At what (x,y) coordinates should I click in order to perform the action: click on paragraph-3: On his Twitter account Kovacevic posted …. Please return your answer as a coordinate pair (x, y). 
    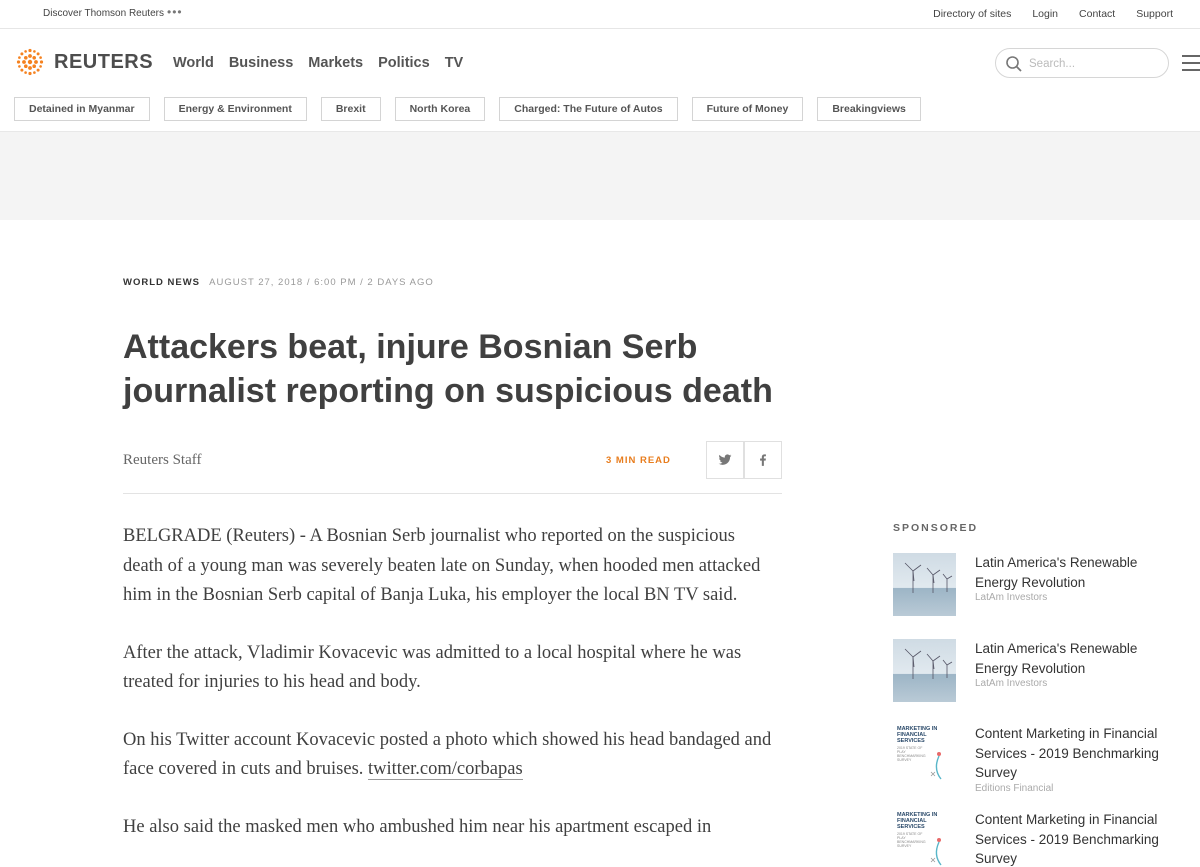
    Looking at the image, I should click on (448, 755).